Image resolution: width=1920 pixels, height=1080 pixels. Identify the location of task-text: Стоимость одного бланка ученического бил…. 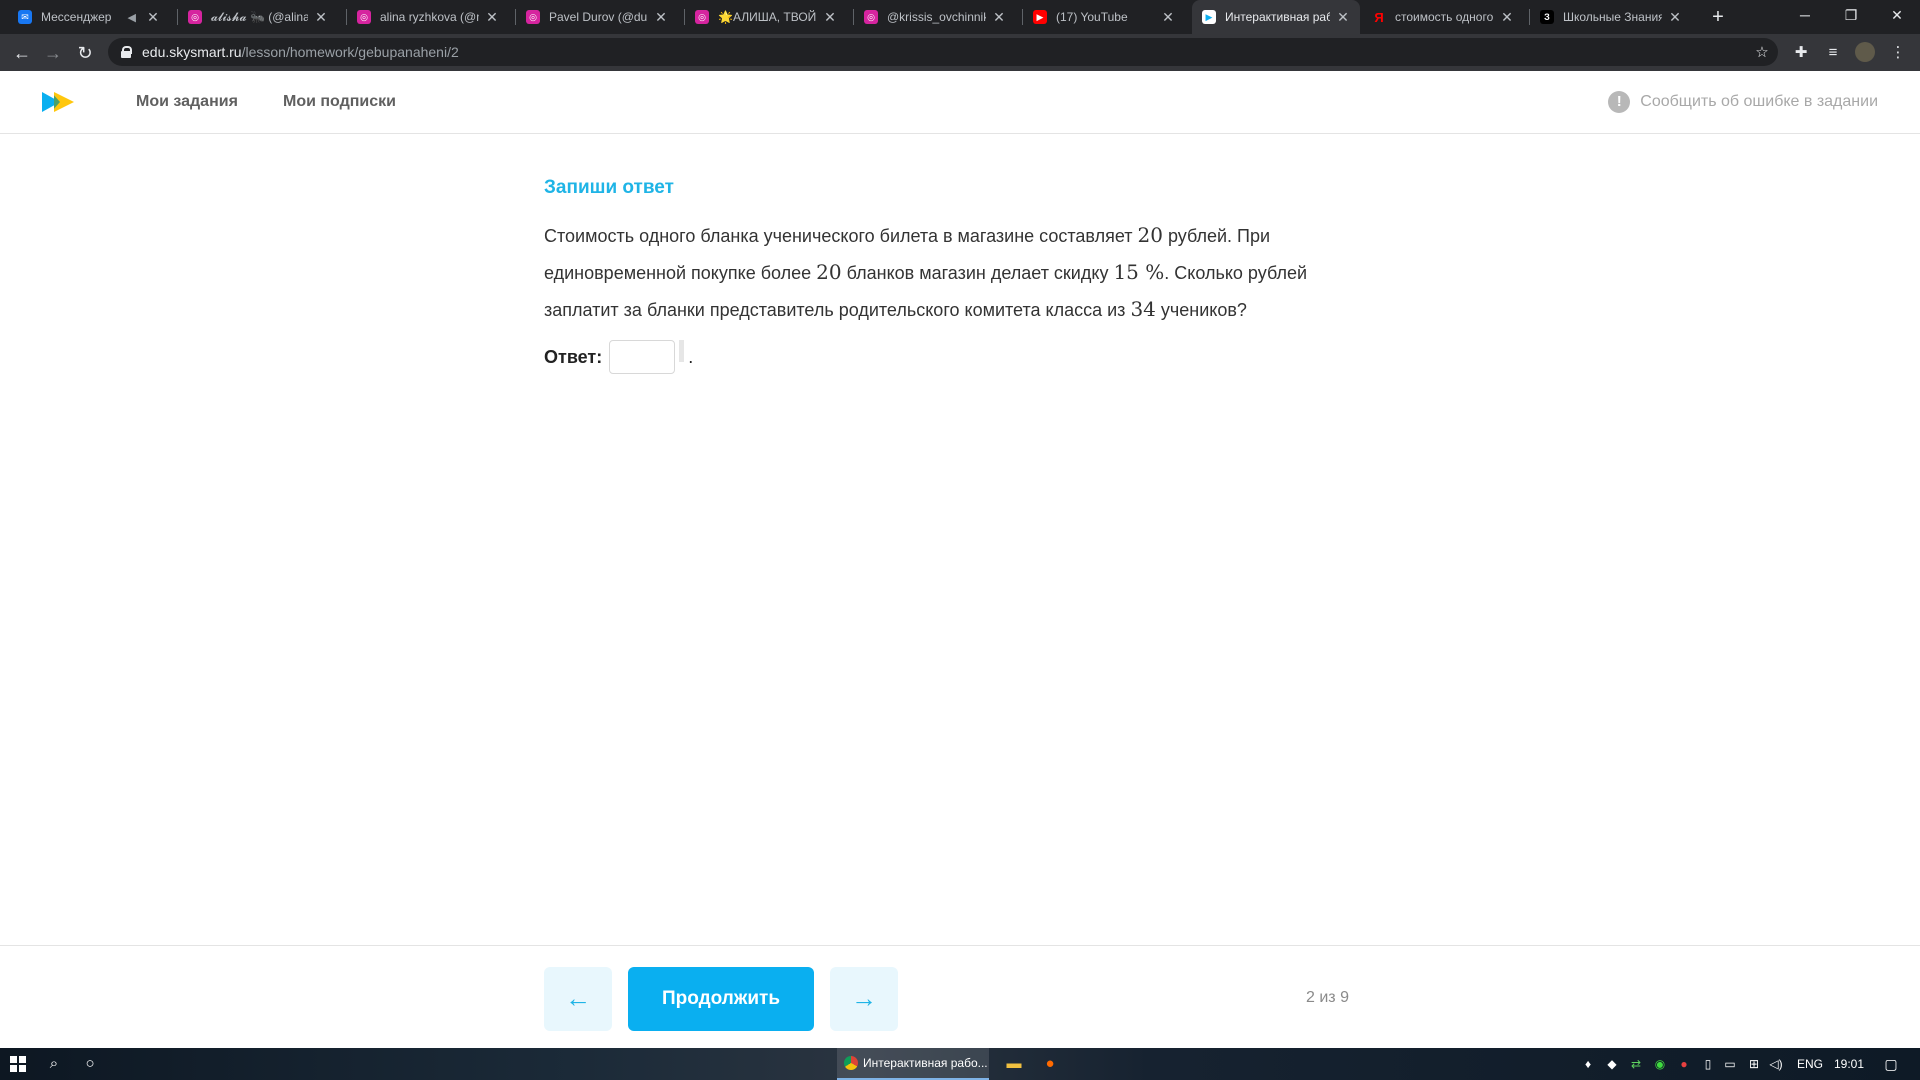
(964, 272).